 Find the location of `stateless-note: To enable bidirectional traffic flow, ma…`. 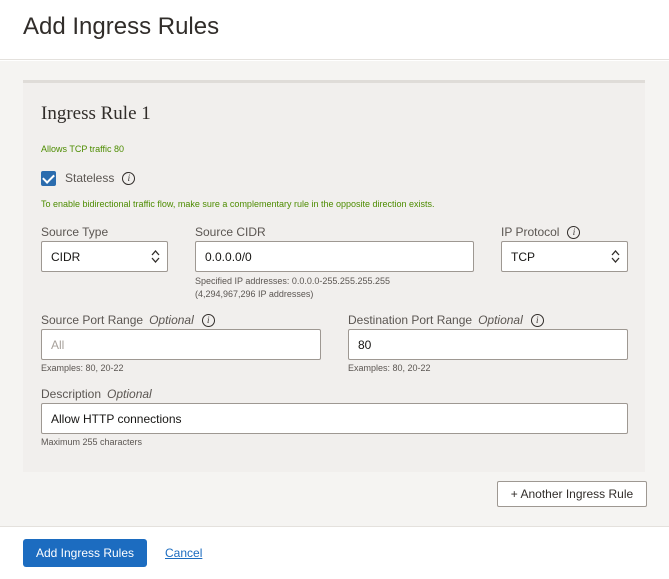

stateless-note: To enable bidirectional traffic flow, ma… is located at coordinates (238, 204).